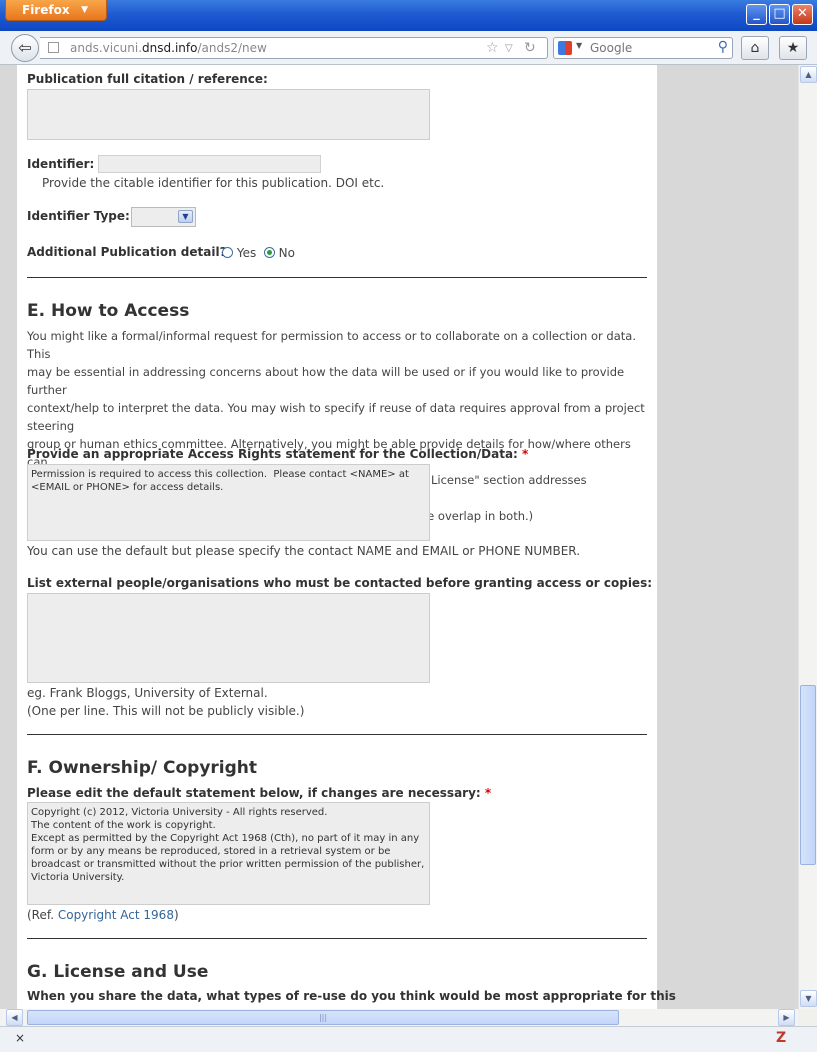 The image size is (817, 1052). Describe the element at coordinates (228, 114) in the screenshot. I see `citation-textarea` at that location.